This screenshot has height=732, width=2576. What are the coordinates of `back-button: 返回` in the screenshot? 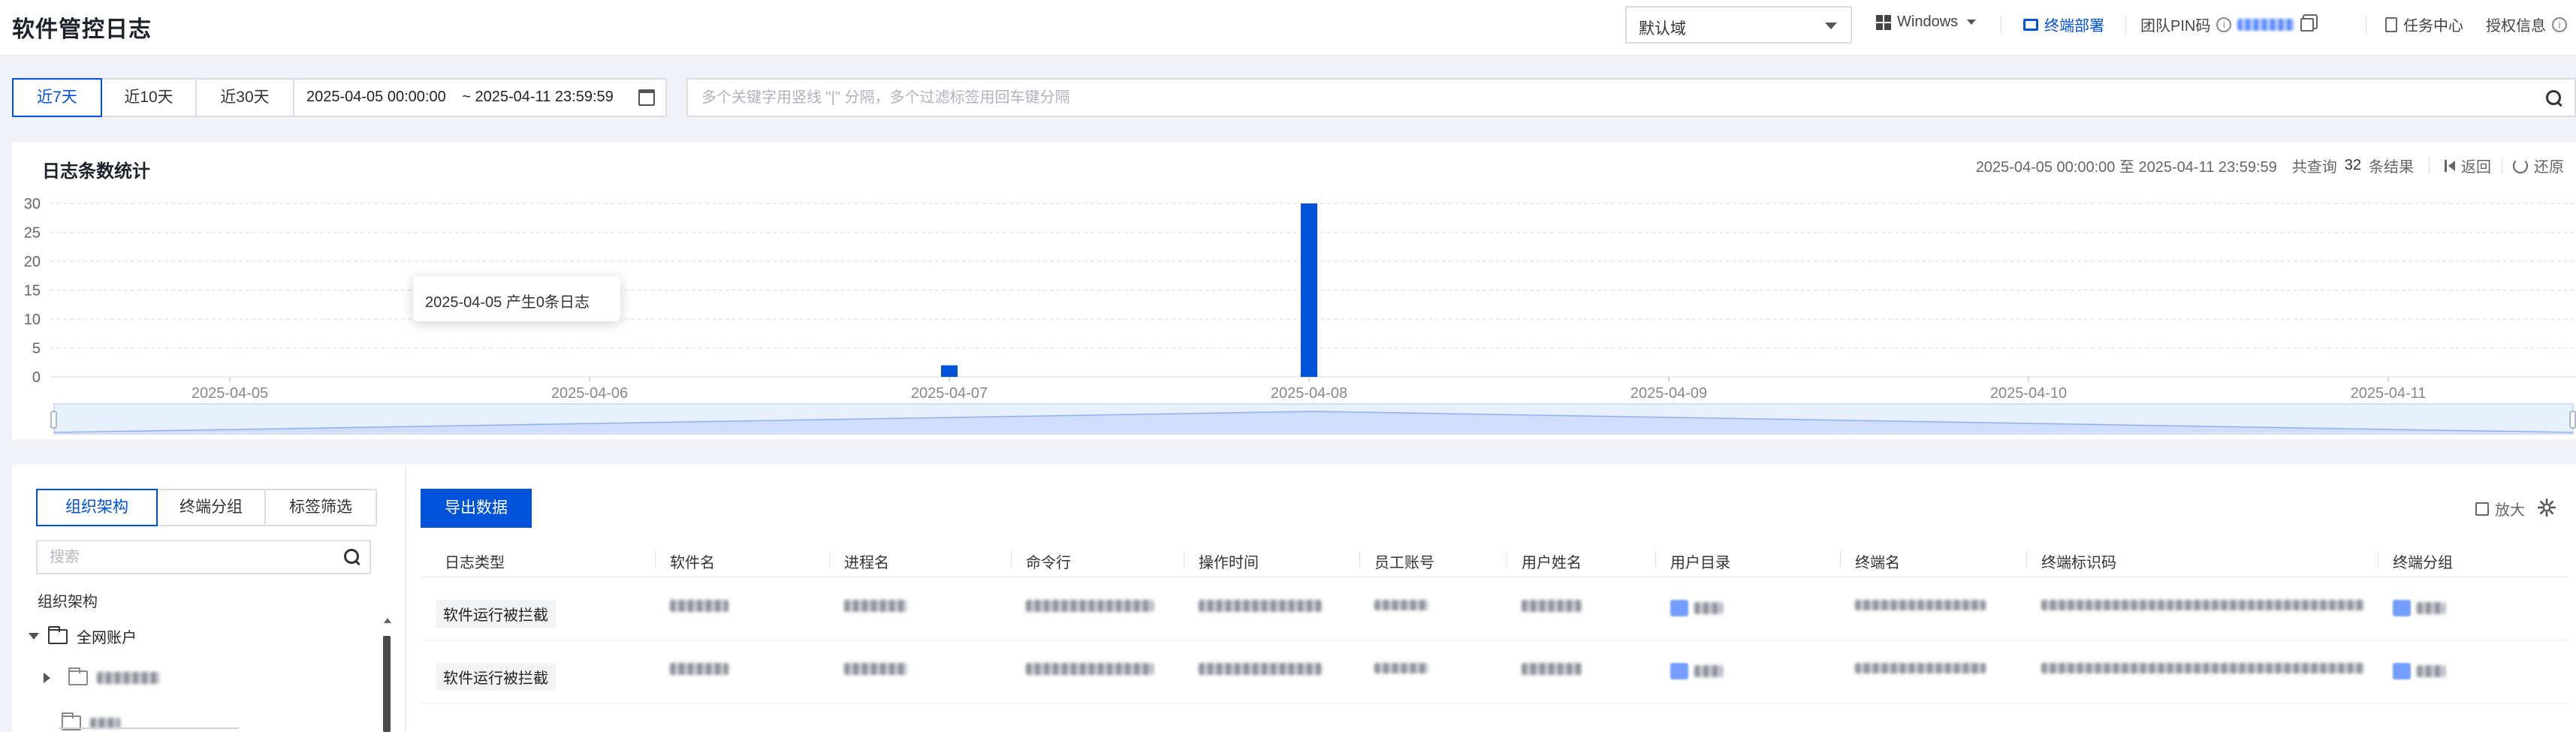 It's located at (2468, 165).